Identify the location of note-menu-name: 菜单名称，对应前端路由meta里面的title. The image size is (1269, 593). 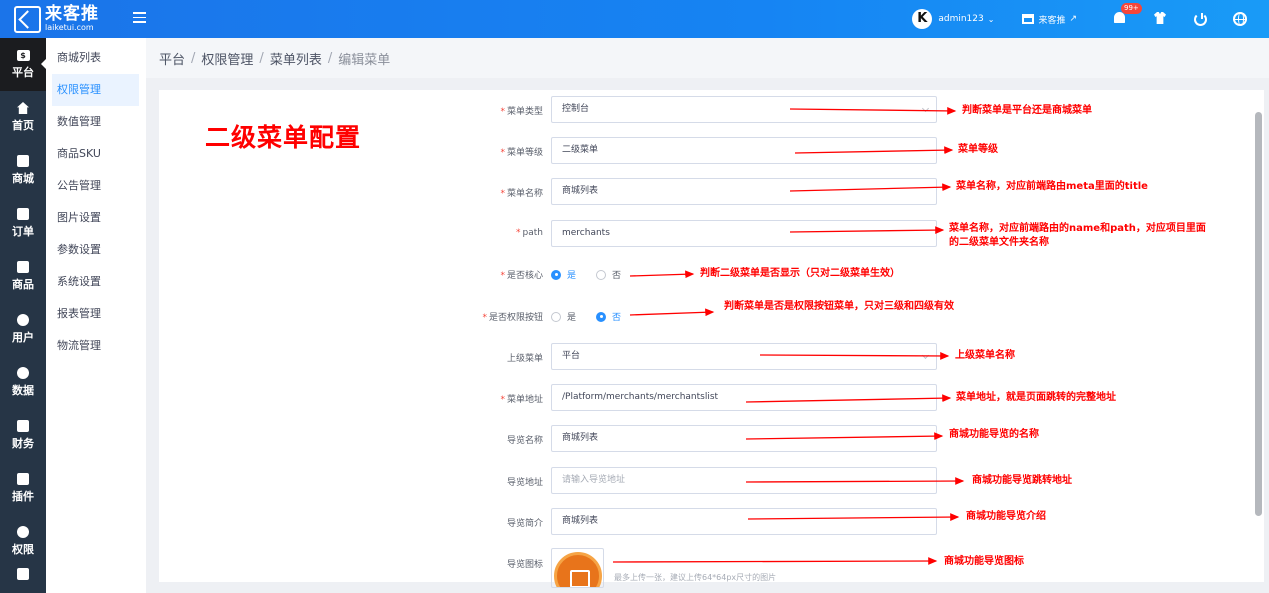
(1052, 186).